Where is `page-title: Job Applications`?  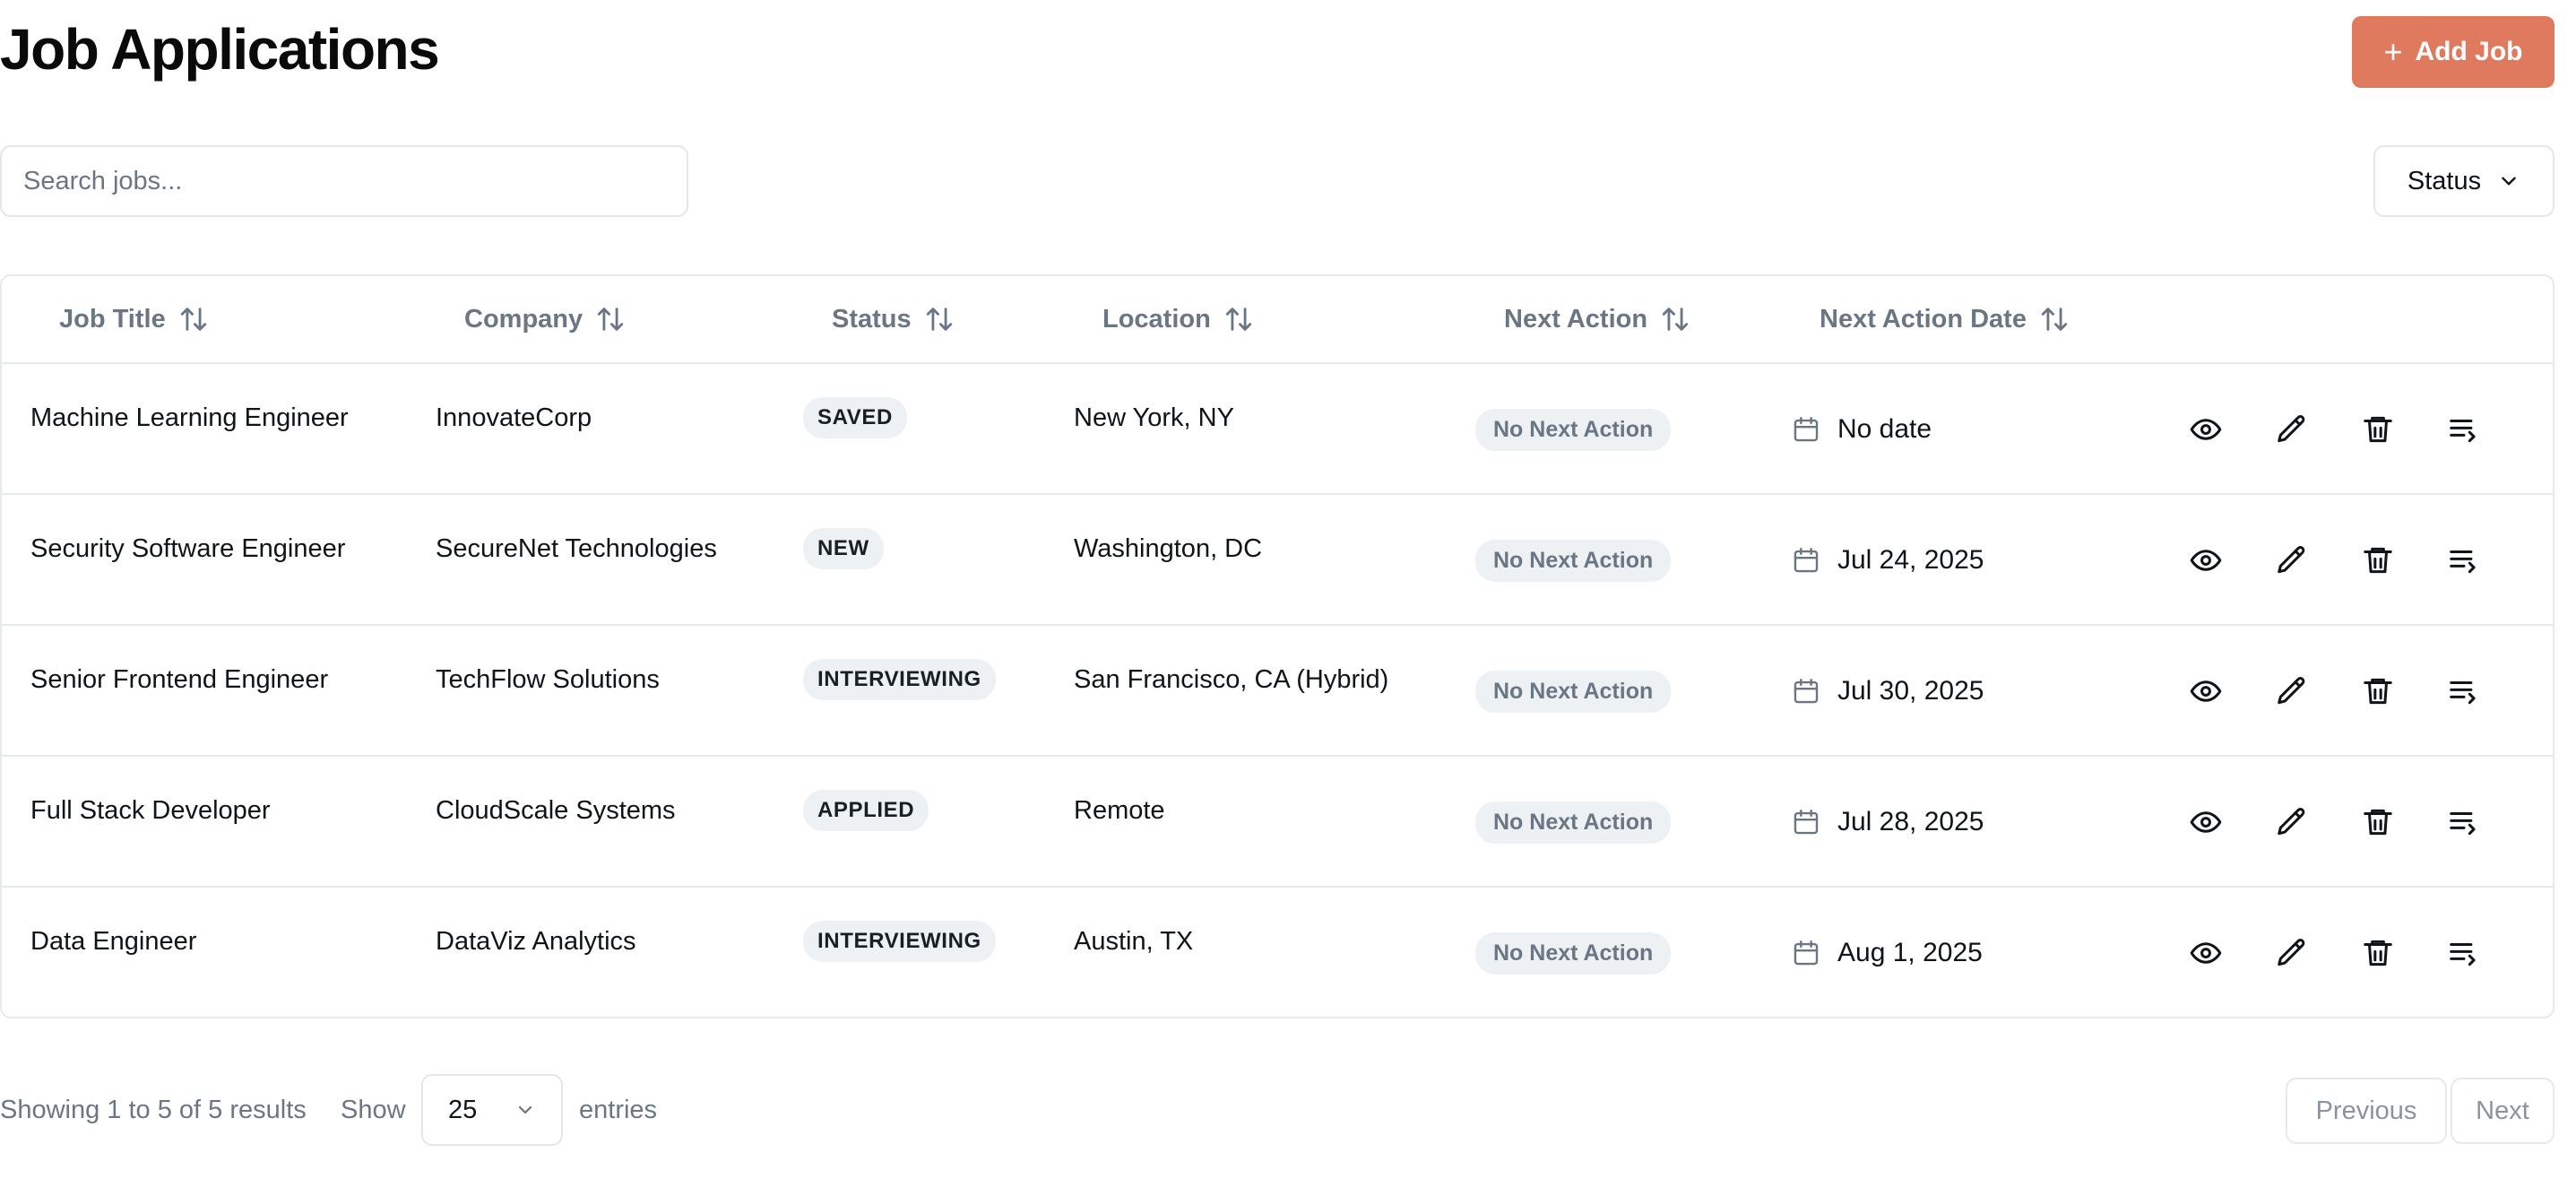
page-title: Job Applications is located at coordinates (220, 49).